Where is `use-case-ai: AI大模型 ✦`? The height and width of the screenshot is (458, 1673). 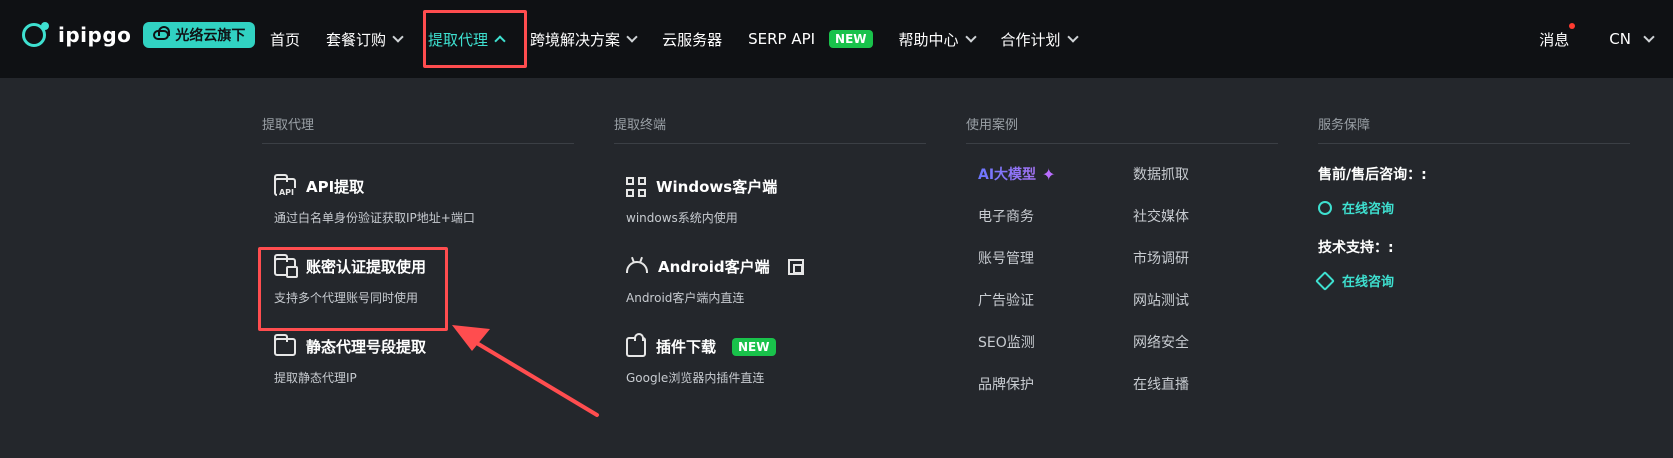 use-case-ai: AI大模型 ✦ is located at coordinates (1055, 174).